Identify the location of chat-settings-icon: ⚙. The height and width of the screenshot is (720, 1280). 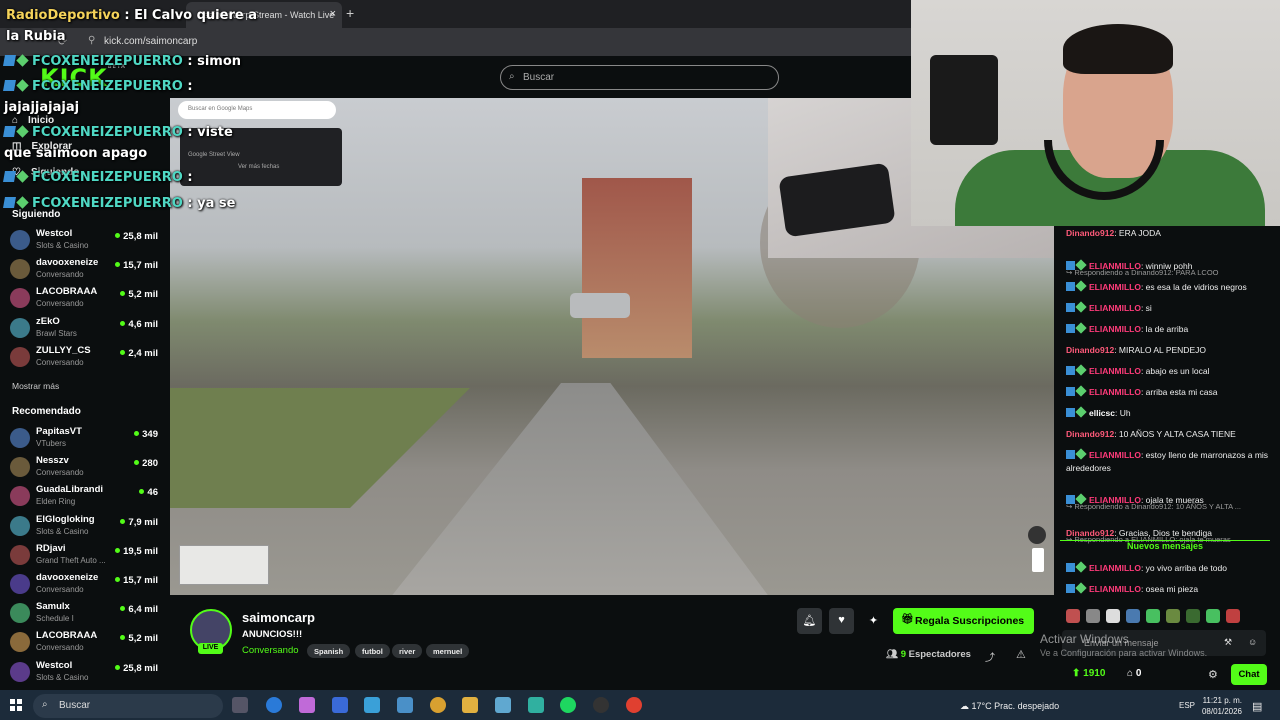
(1213, 674).